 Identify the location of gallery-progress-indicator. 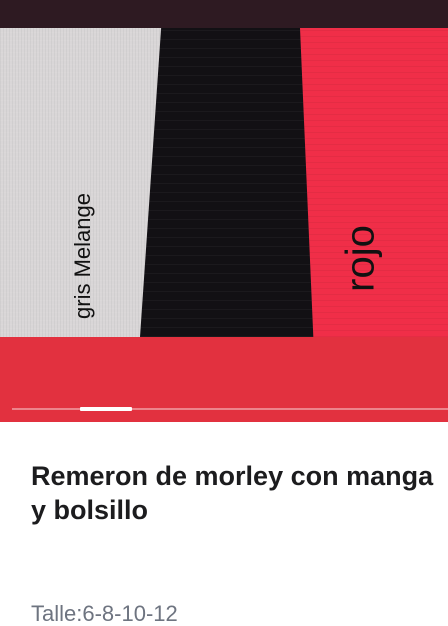
(106, 409).